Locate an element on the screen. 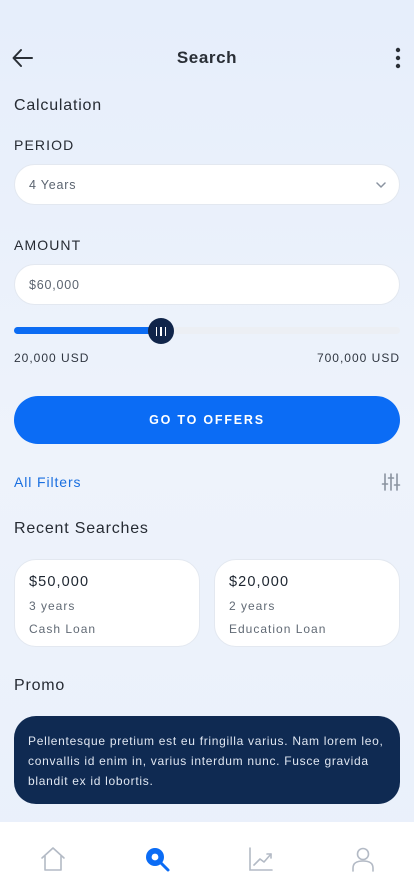 The width and height of the screenshot is (414, 896). card-term: 3 years is located at coordinates (52, 606).